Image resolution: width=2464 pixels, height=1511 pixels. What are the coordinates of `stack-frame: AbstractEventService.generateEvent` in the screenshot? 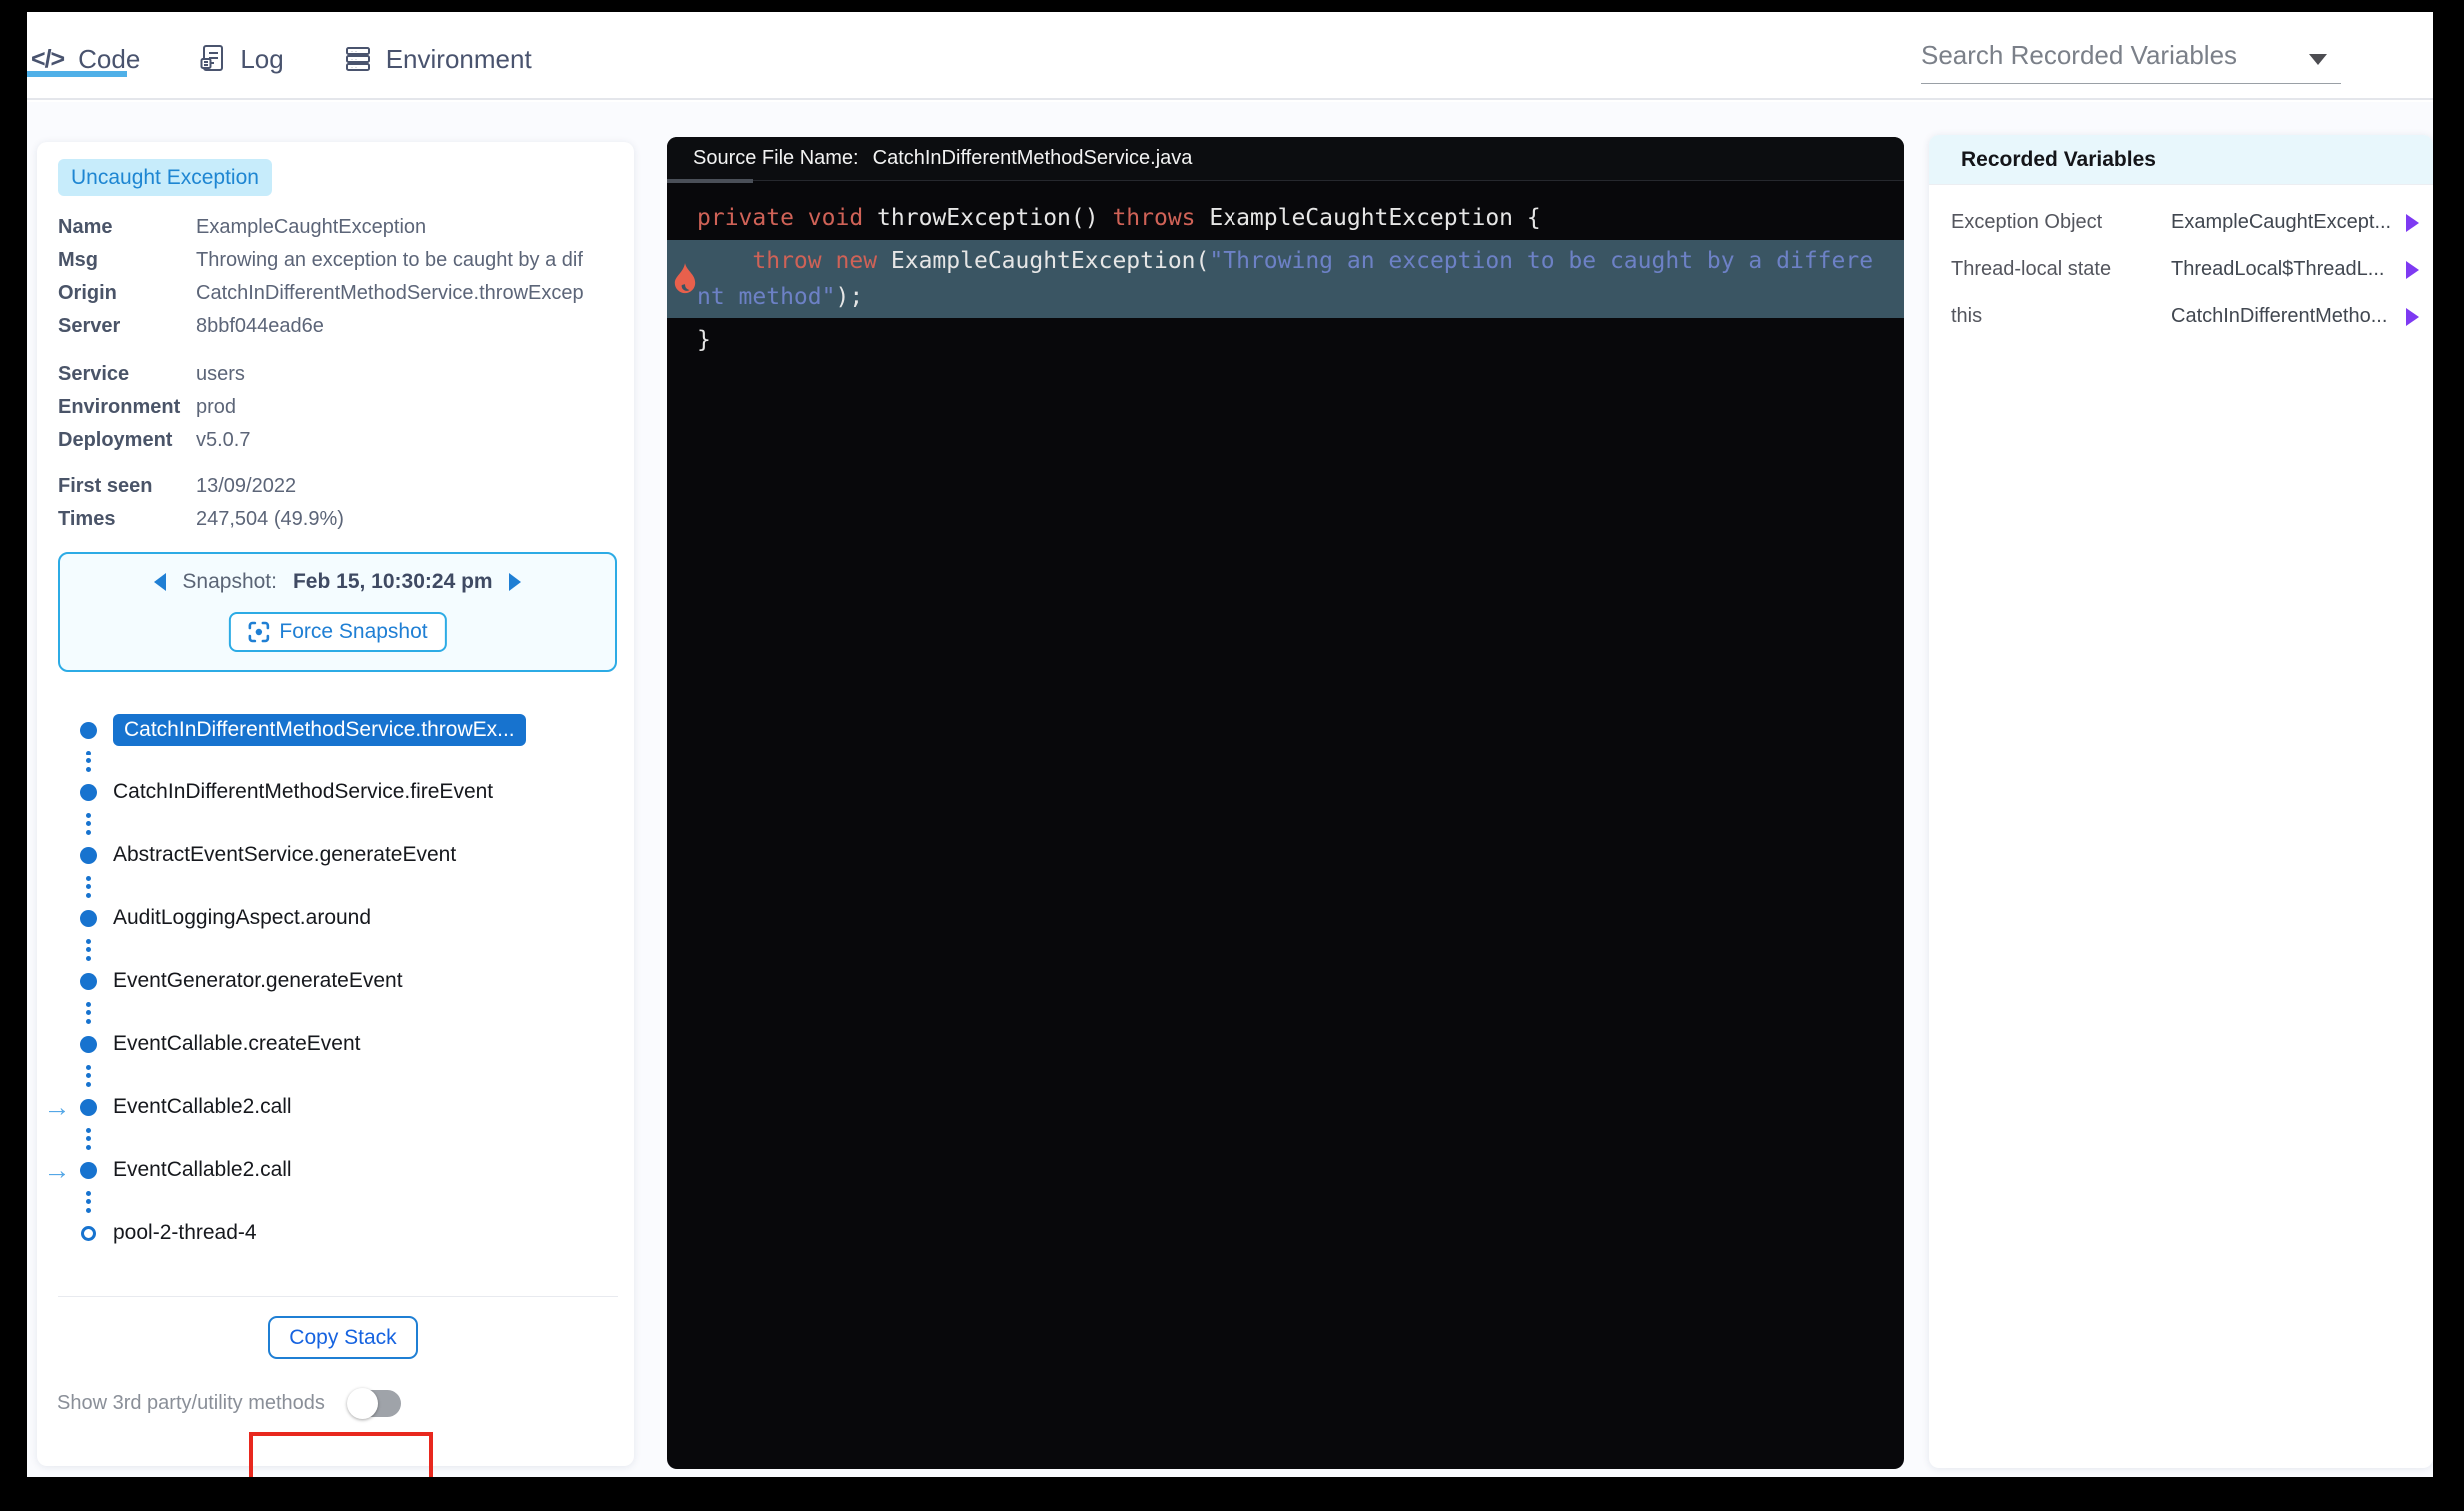 It's located at (335, 855).